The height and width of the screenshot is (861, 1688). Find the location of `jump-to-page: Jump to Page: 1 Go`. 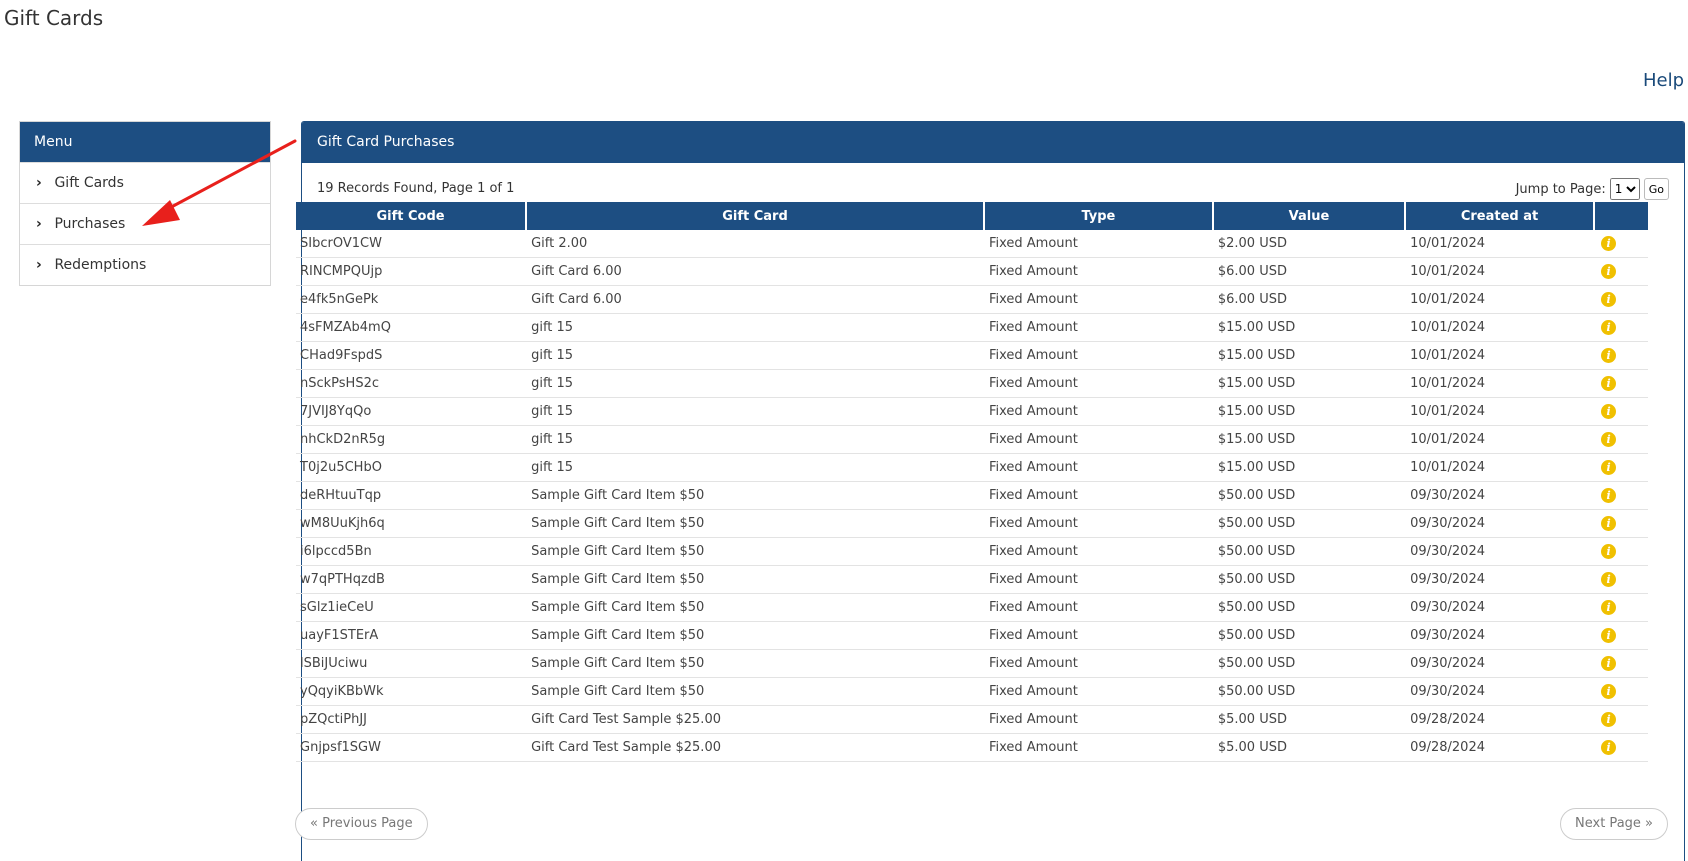

jump-to-page: Jump to Page: 1 Go is located at coordinates (1592, 189).